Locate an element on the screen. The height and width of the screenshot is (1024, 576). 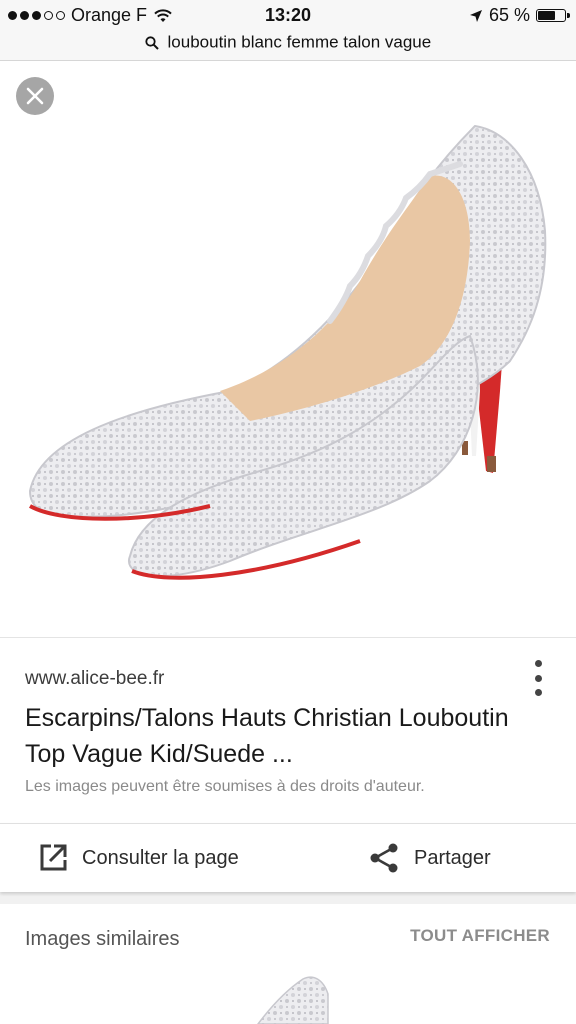
share-button: Partager is located at coordinates (429, 858).